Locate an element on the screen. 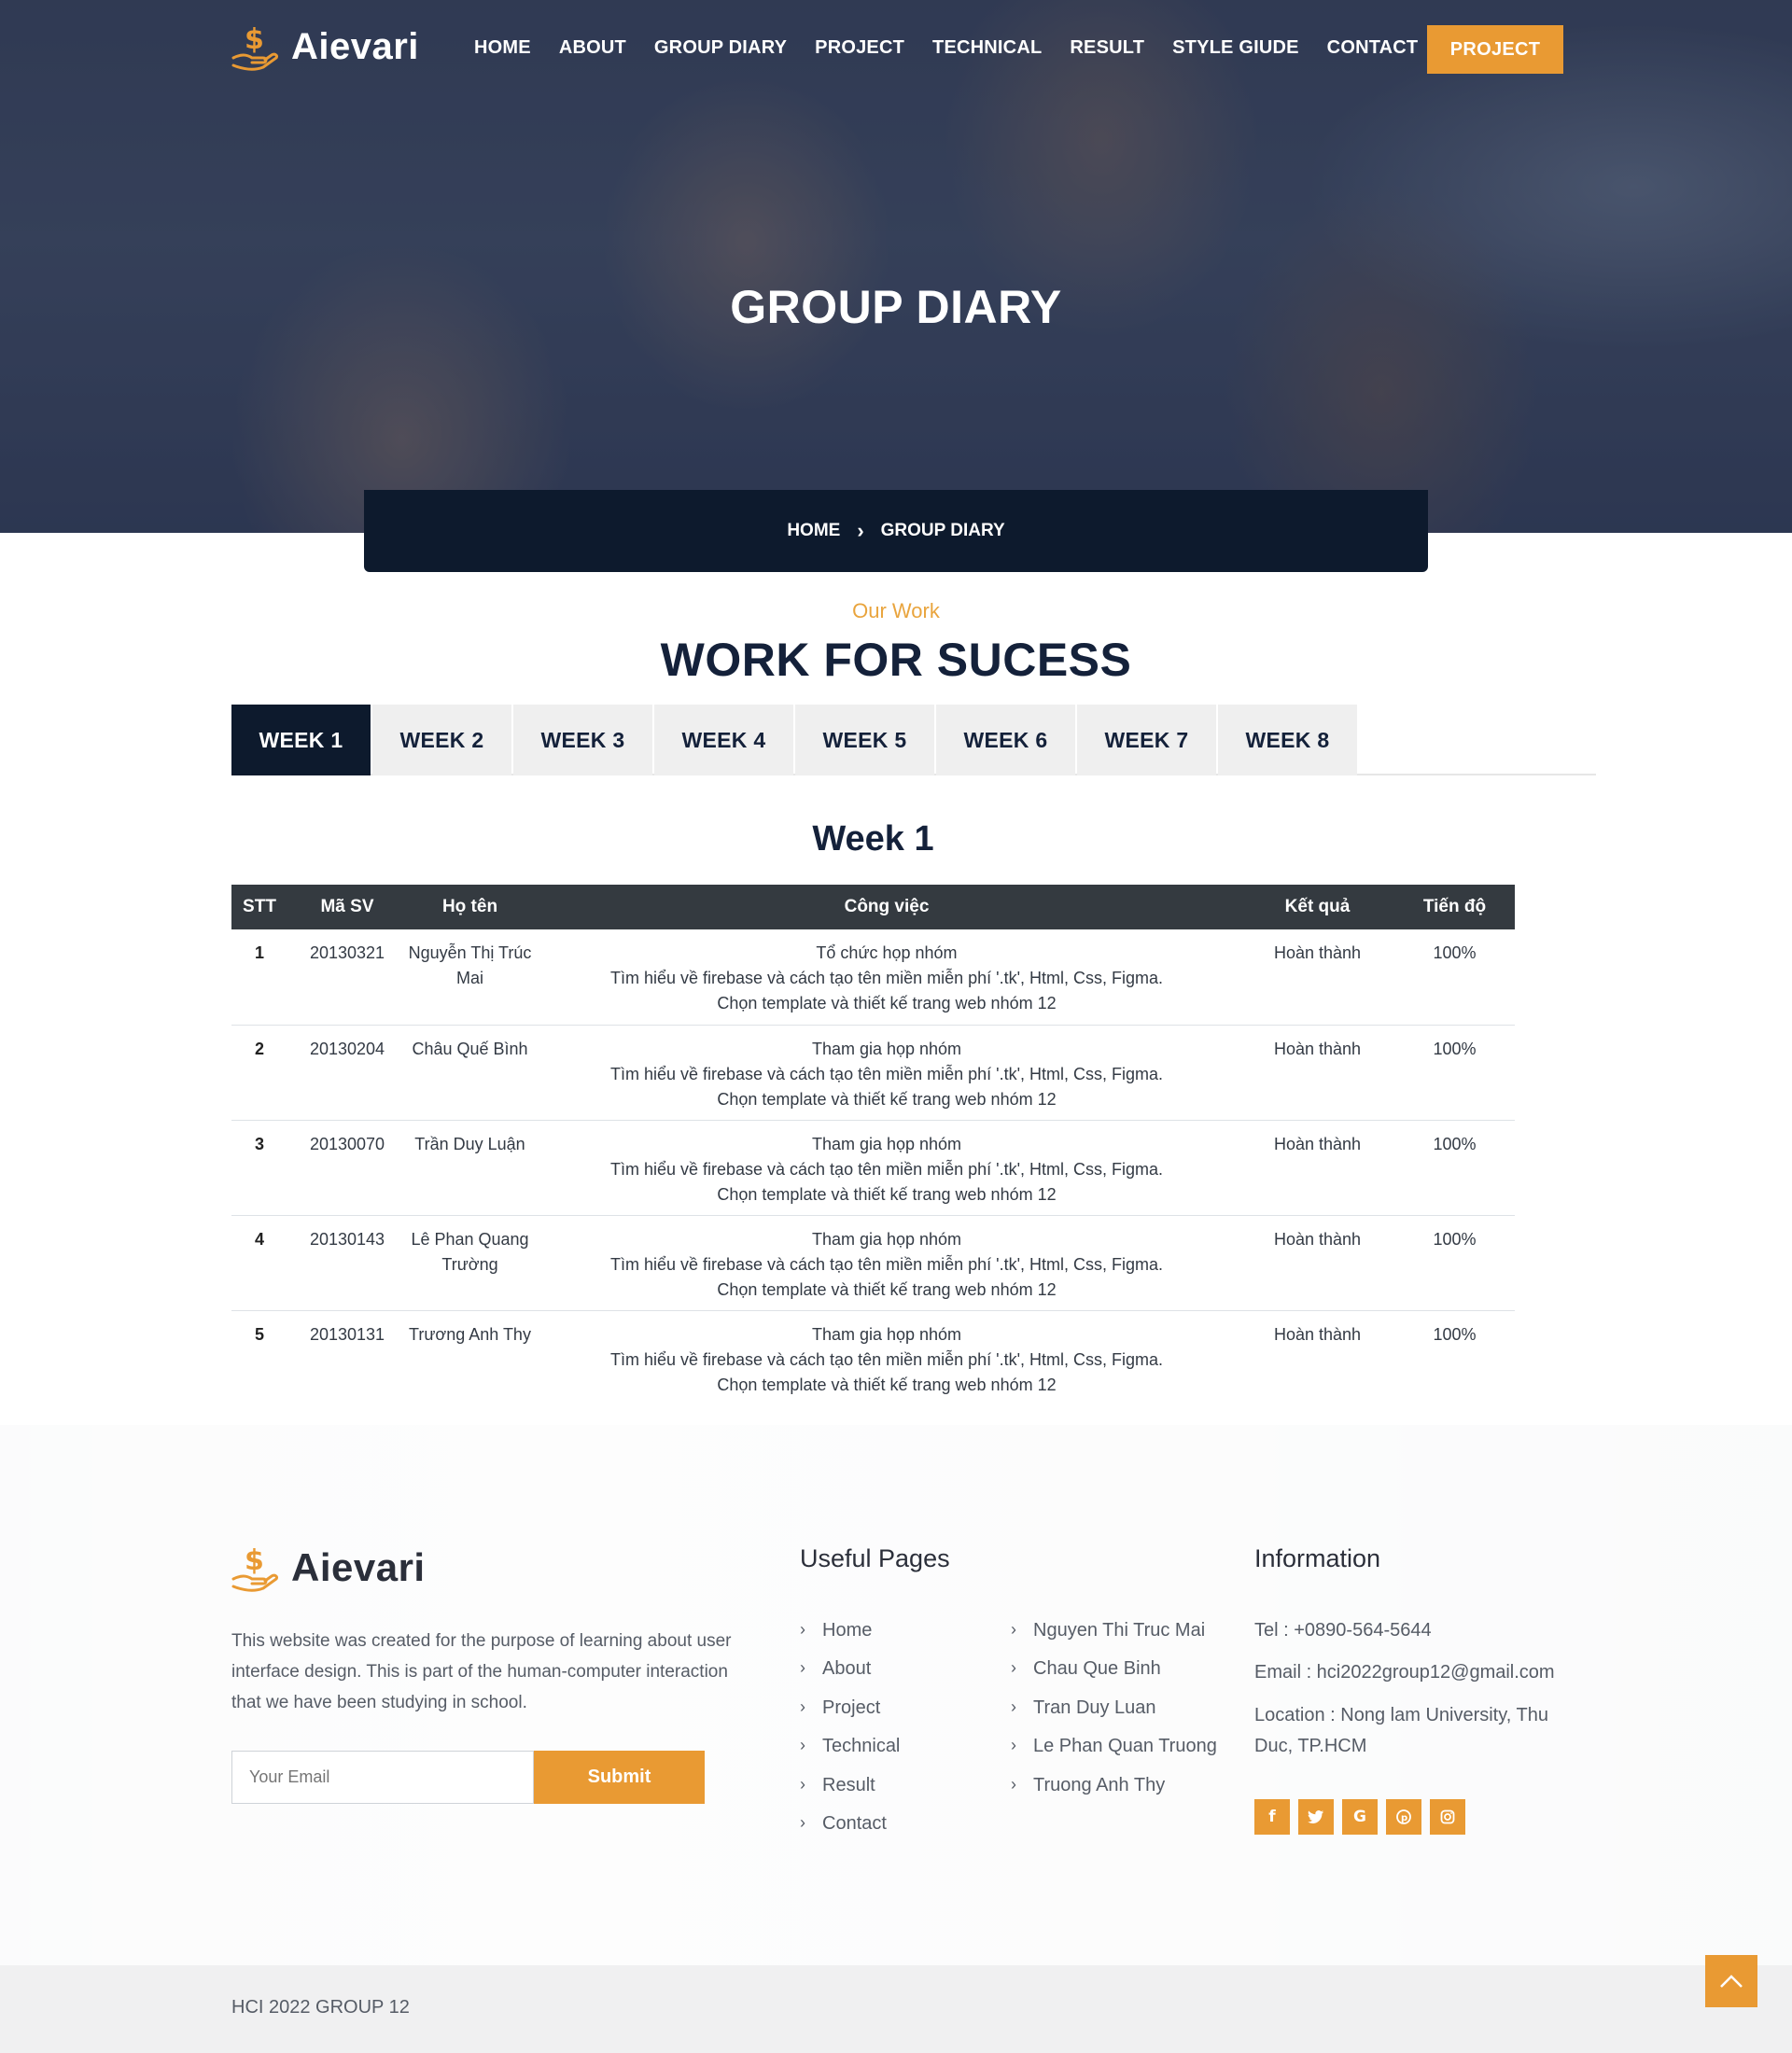 The width and height of the screenshot is (1792, 2053). footer-link-project: › Project is located at coordinates (850, 1716).